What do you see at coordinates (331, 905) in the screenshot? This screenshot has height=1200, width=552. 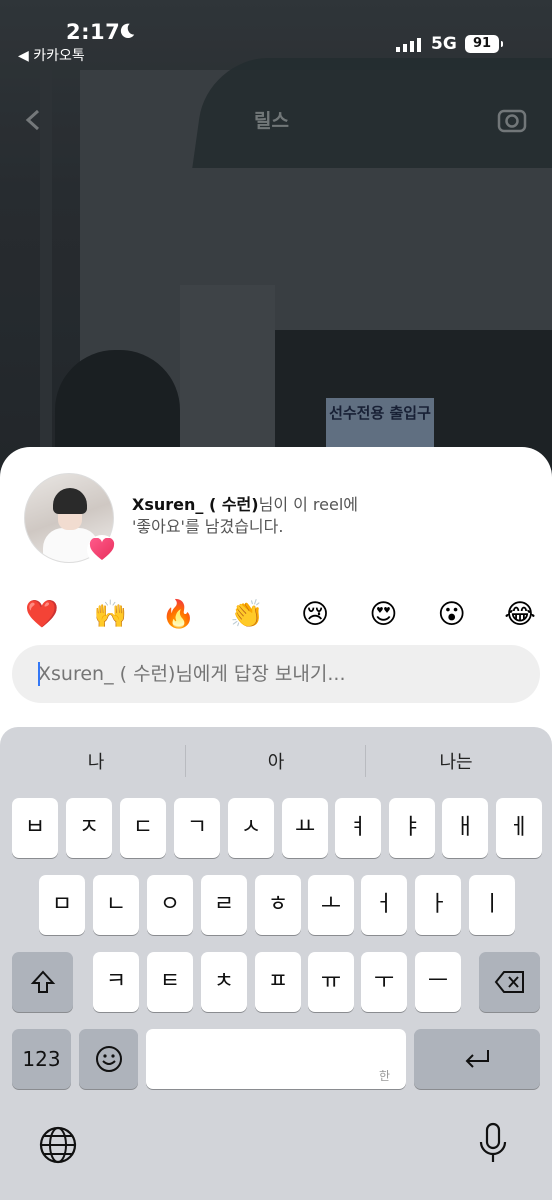 I see `key-o: ㅗ` at bounding box center [331, 905].